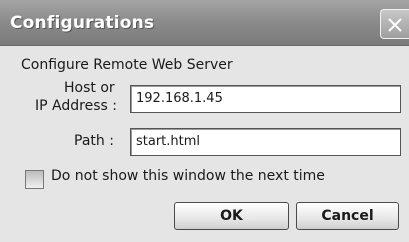 This screenshot has height=242, width=409. What do you see at coordinates (34, 179) in the screenshot?
I see `do-not-show-checkbox` at bounding box center [34, 179].